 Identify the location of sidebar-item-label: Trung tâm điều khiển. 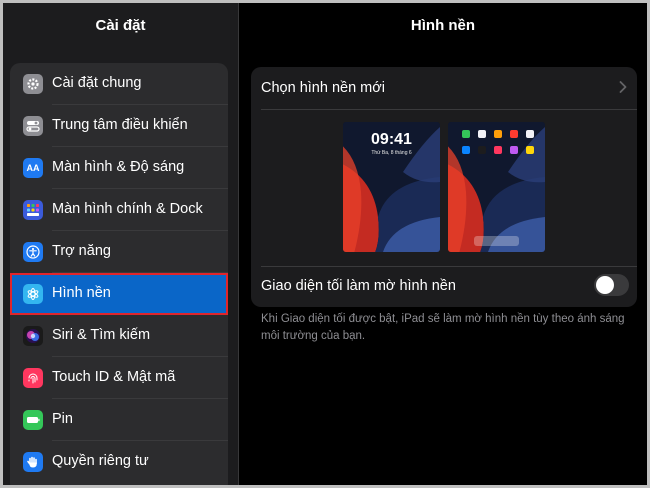
(120, 125).